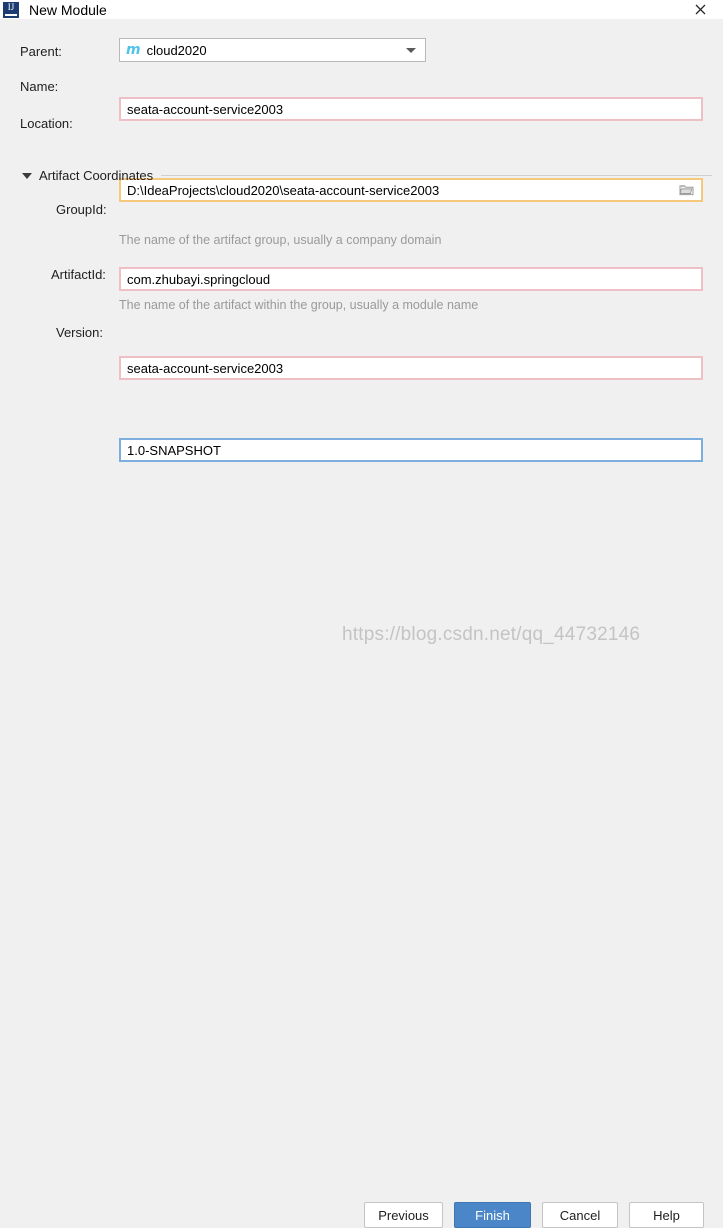  I want to click on parent-label-wrap: Parent:, so click(41, 51).